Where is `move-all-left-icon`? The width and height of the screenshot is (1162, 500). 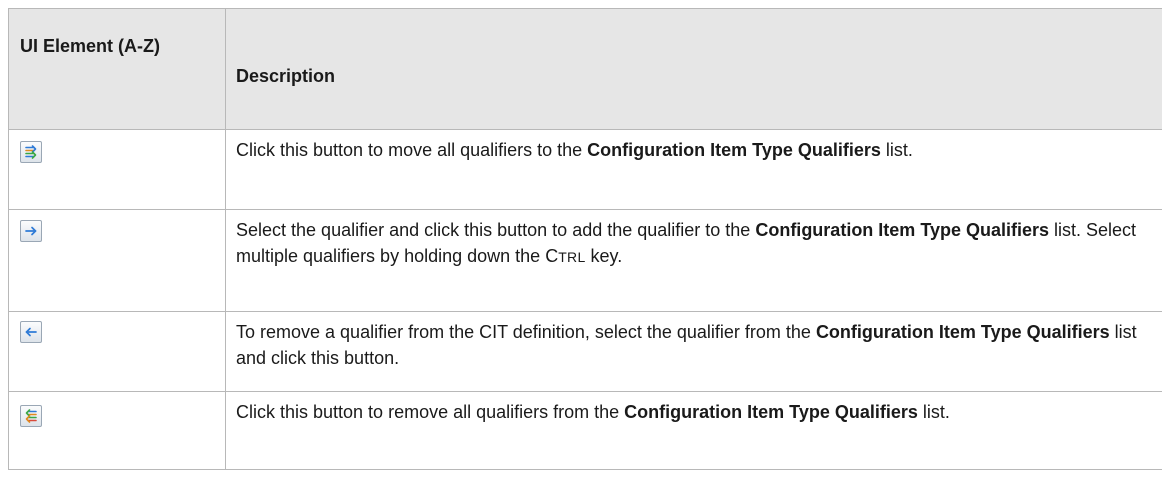
move-all-left-icon is located at coordinates (31, 416).